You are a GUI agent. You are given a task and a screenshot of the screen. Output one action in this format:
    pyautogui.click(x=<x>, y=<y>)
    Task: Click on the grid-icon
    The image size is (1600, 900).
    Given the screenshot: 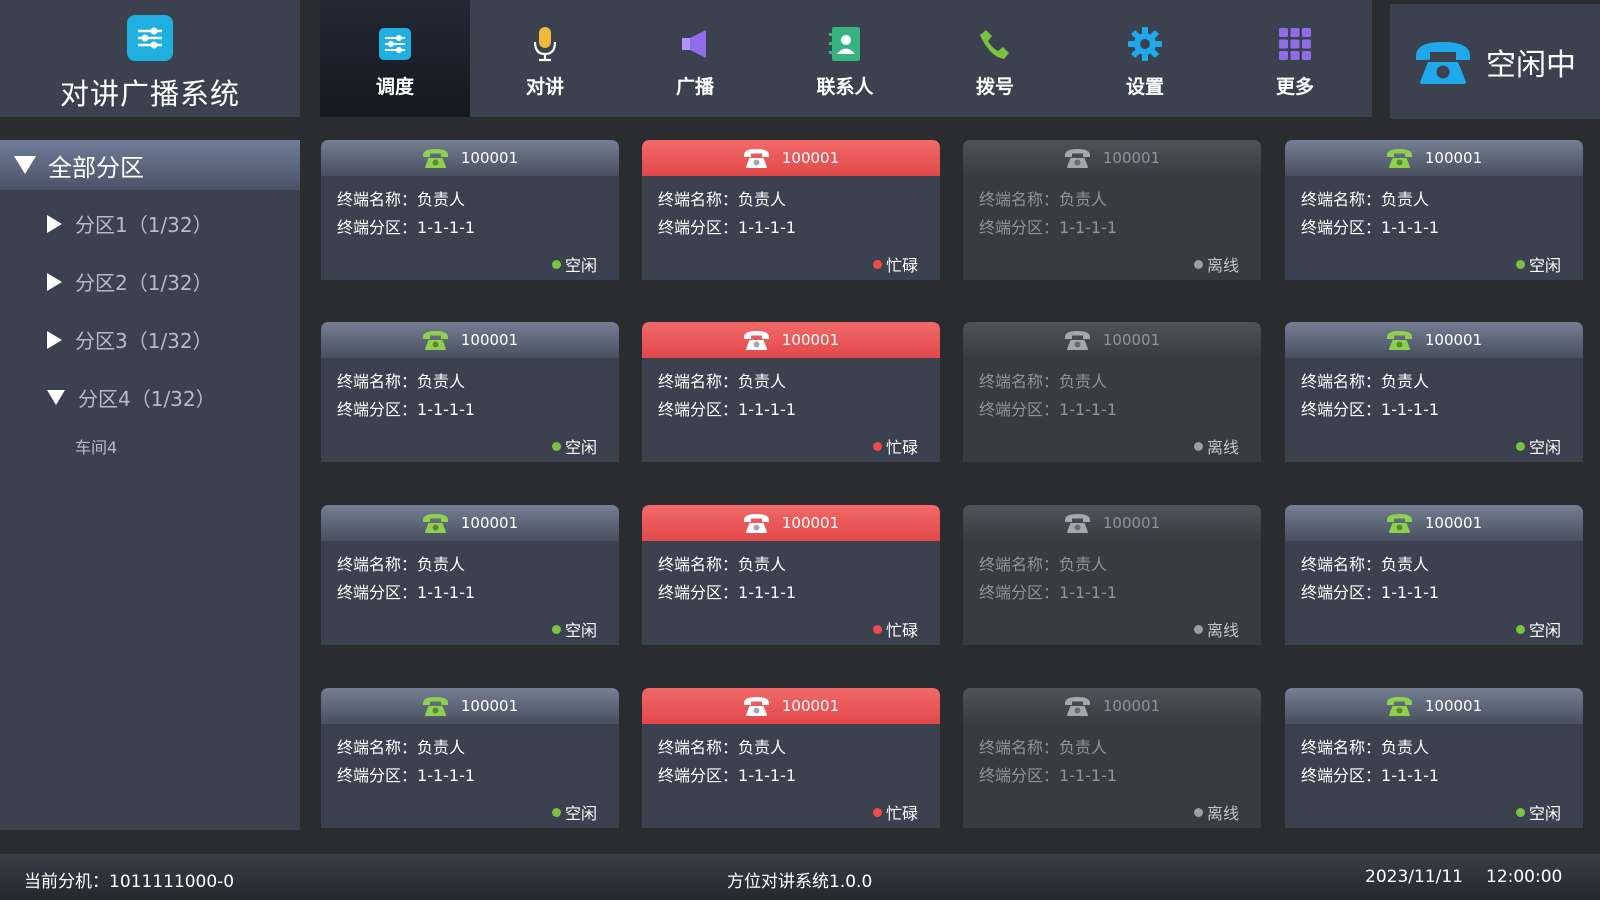 What is the action you would take?
    pyautogui.click(x=1295, y=44)
    